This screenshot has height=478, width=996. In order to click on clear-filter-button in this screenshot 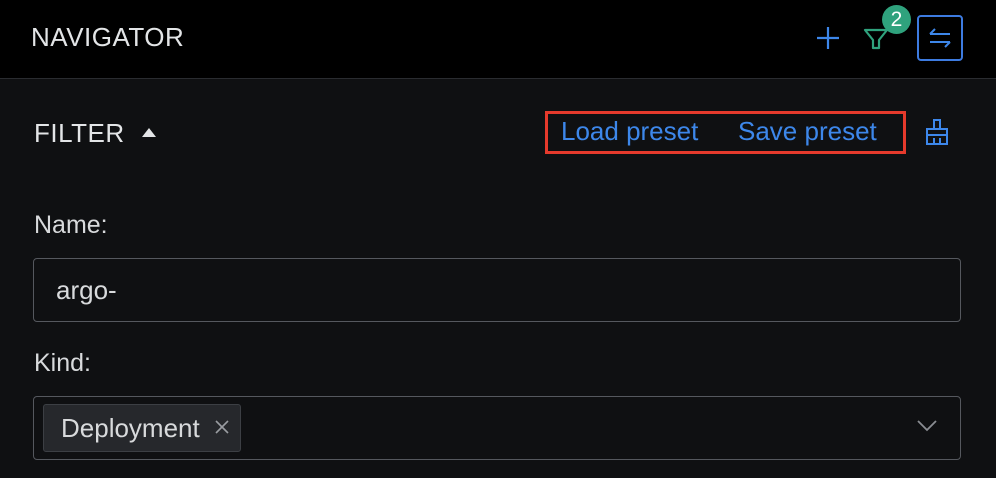, I will do `click(937, 132)`.